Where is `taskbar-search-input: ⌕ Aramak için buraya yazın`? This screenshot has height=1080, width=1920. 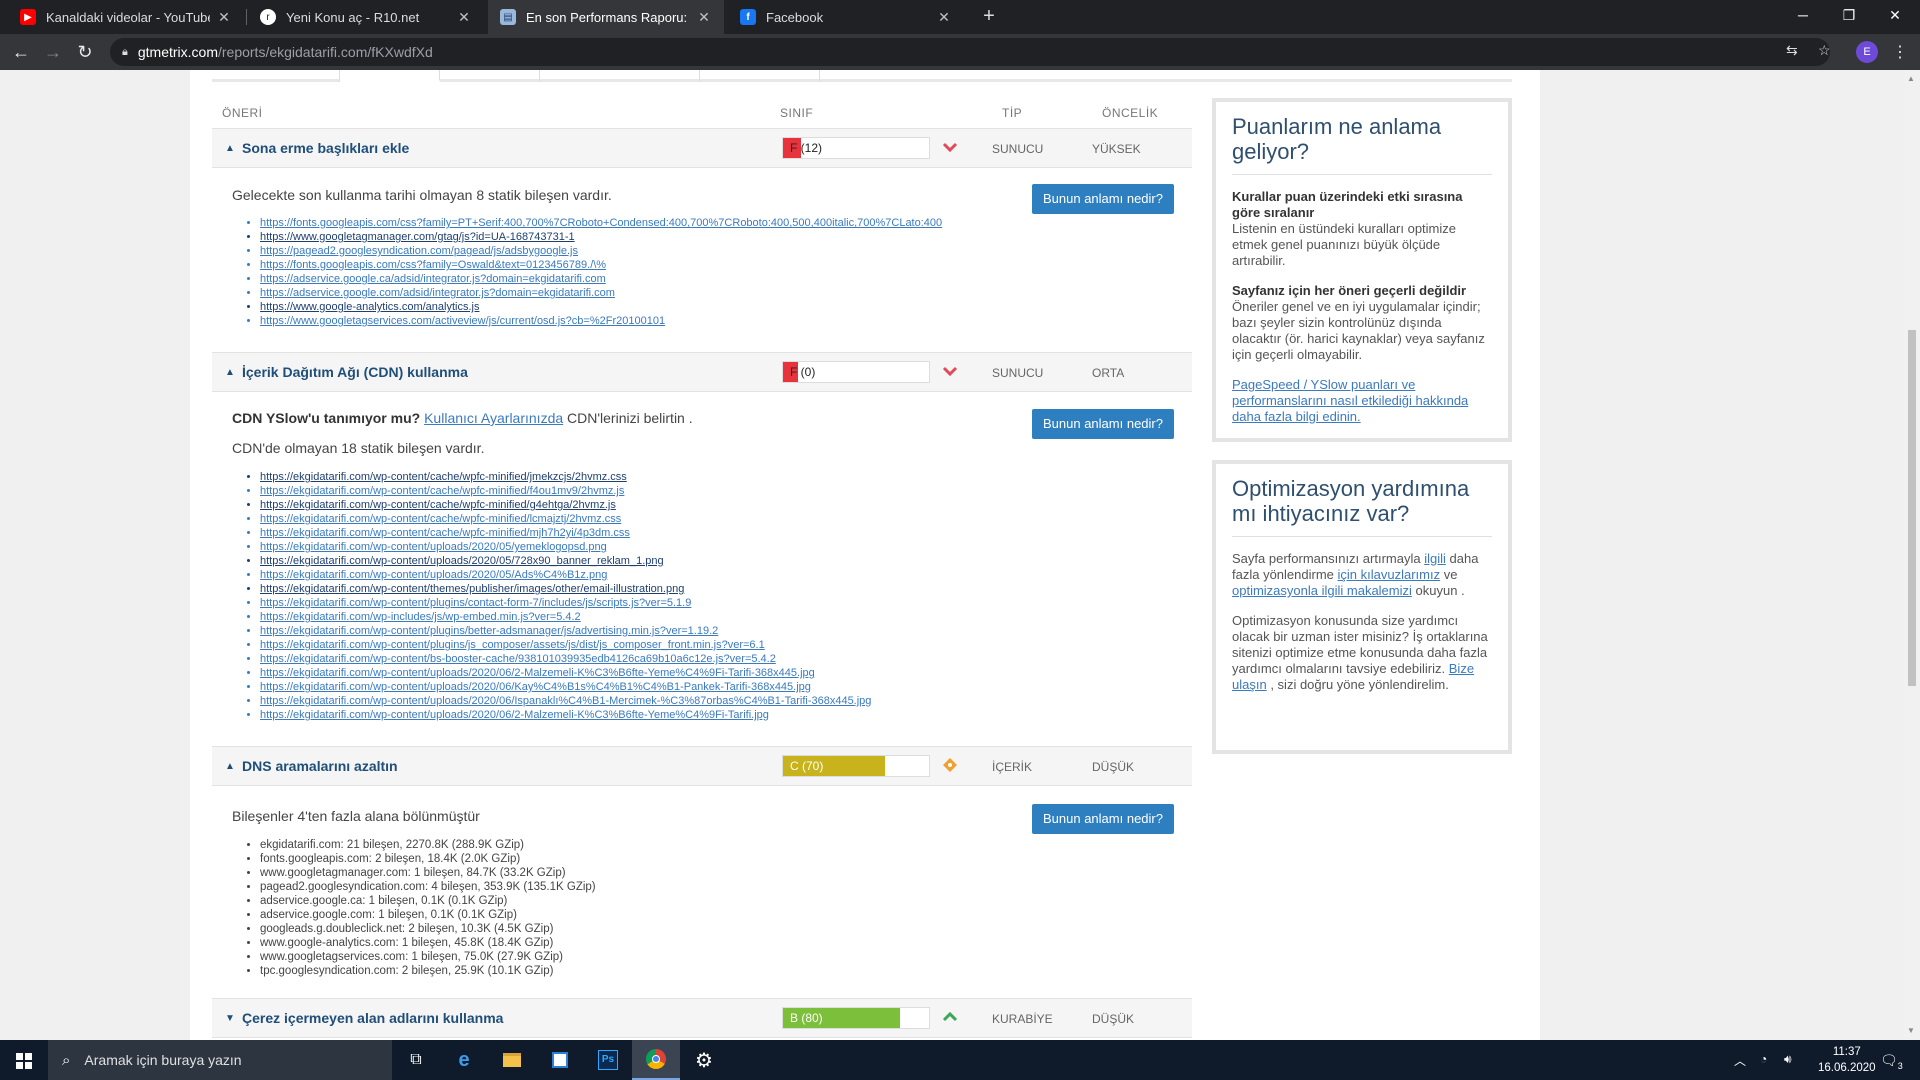
taskbar-search-input: ⌕ Aramak için buraya yazın is located at coordinates (220, 1060).